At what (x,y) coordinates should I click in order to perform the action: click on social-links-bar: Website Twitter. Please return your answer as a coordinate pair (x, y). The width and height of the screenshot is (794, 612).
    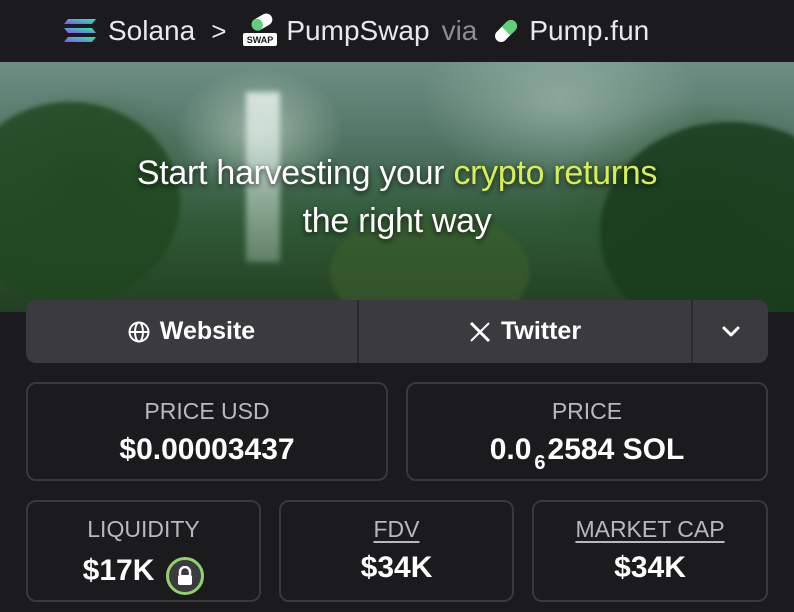
    Looking at the image, I should click on (397, 331).